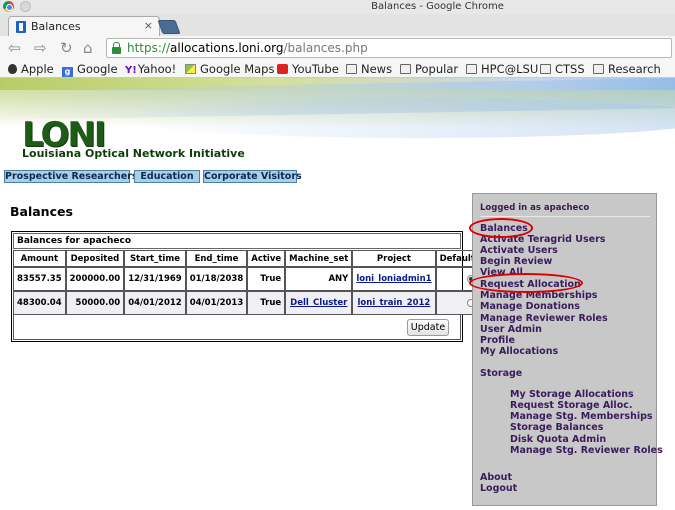 The height and width of the screenshot is (510, 675). I want to click on page-title: Balances, so click(41, 211).